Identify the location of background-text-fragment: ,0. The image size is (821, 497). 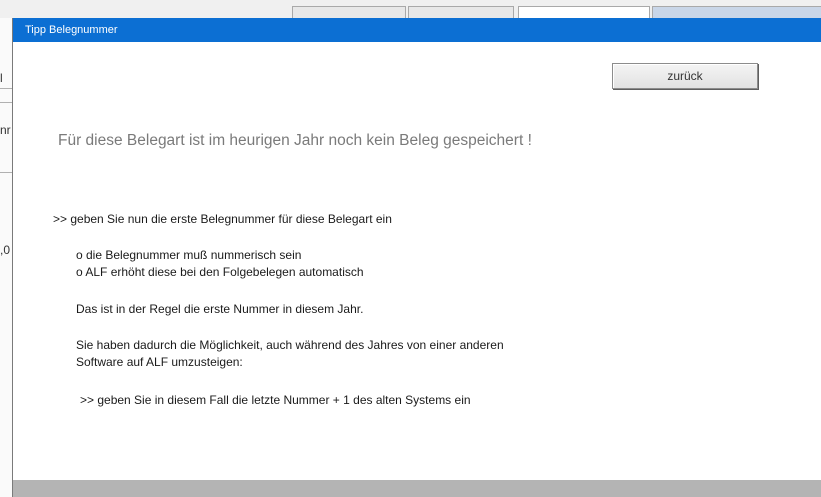
(5, 250).